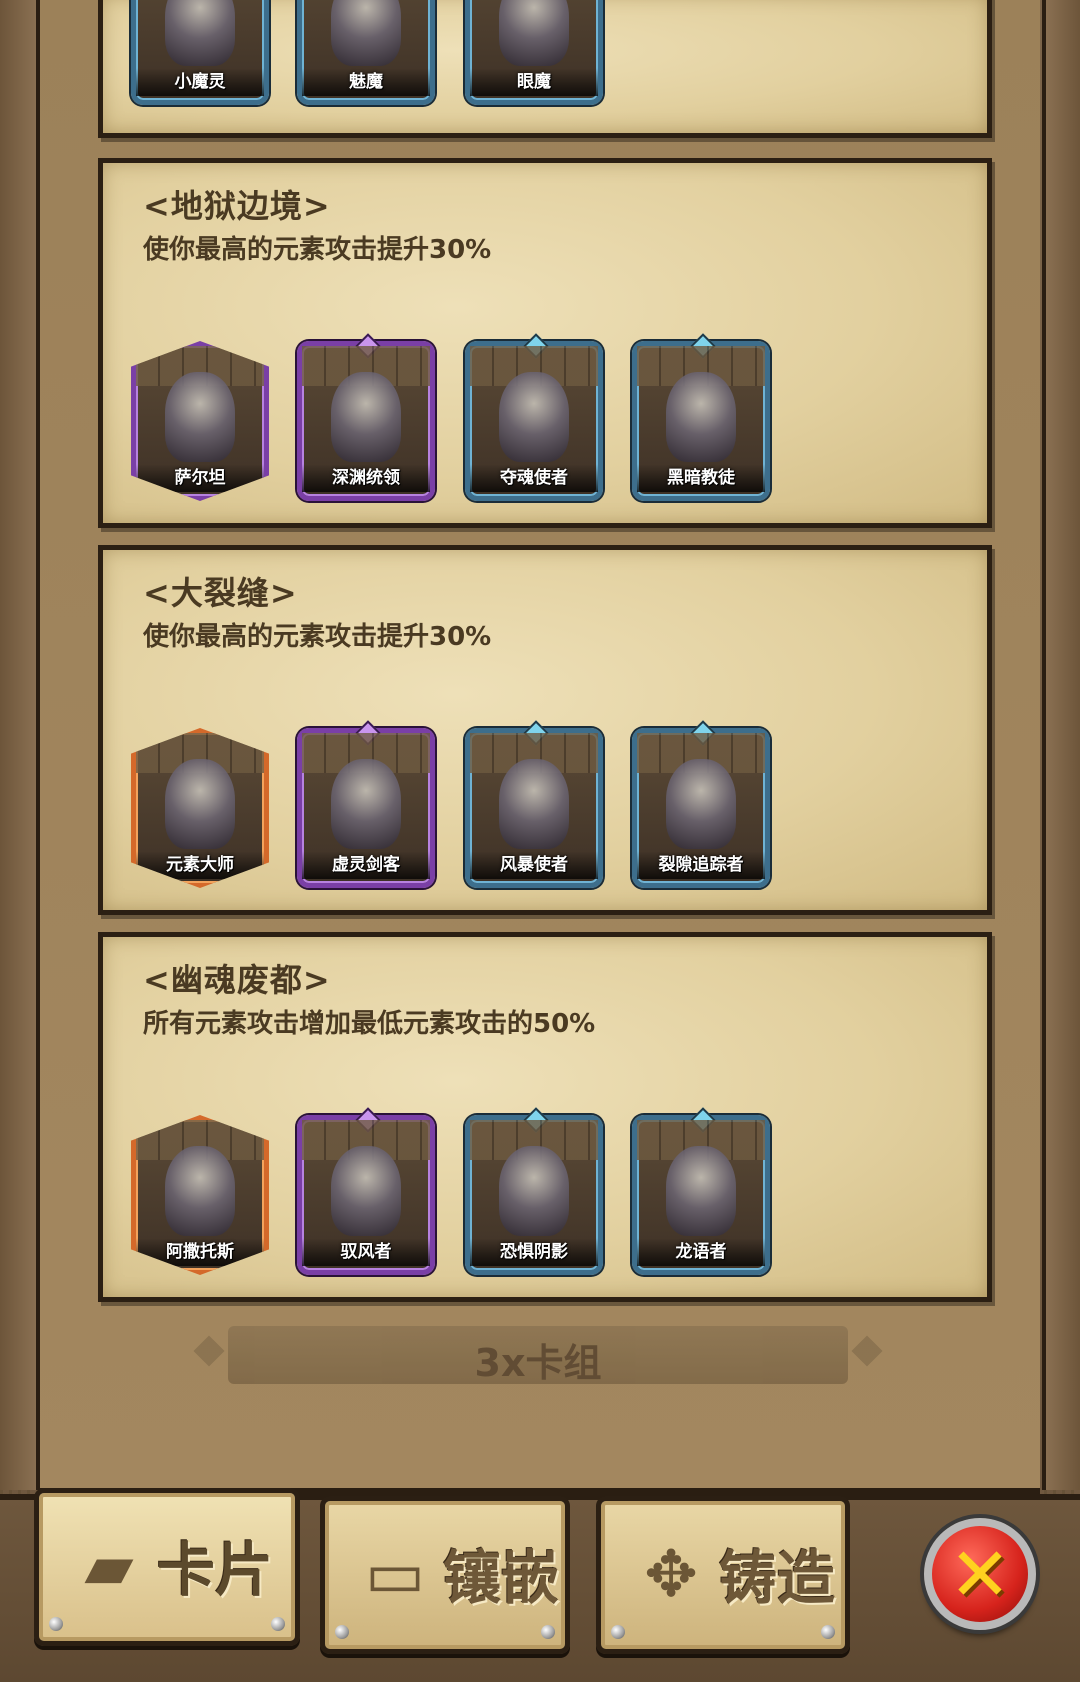  What do you see at coordinates (777, 1578) in the screenshot?
I see `tab-forge-label: 铸造` at bounding box center [777, 1578].